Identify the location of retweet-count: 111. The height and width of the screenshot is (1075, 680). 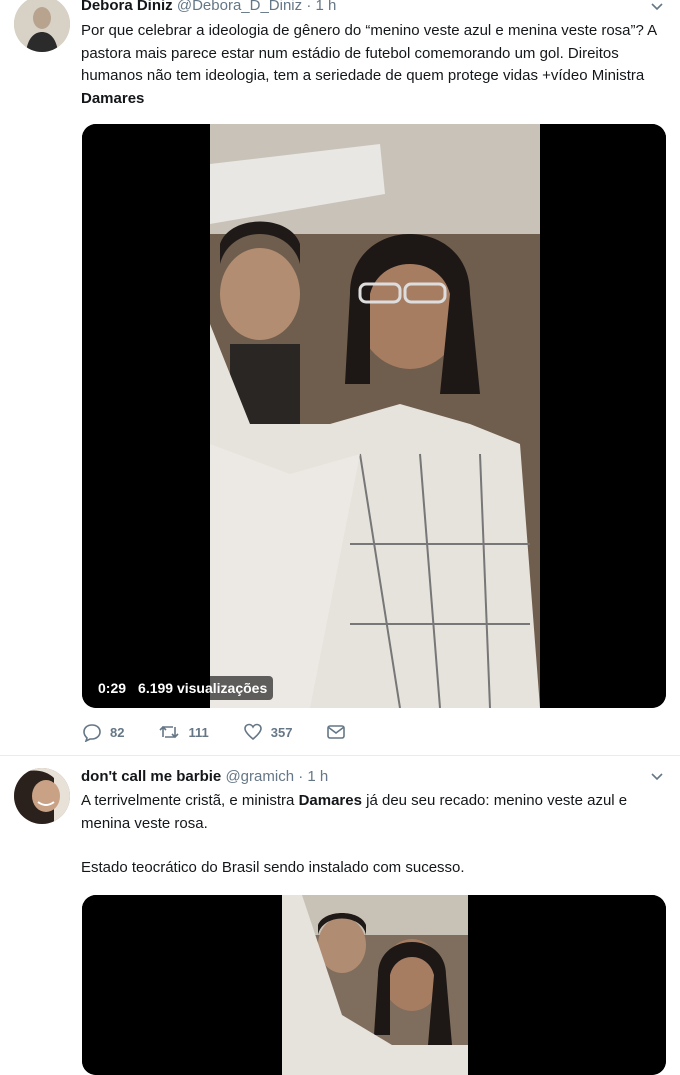
(198, 732).